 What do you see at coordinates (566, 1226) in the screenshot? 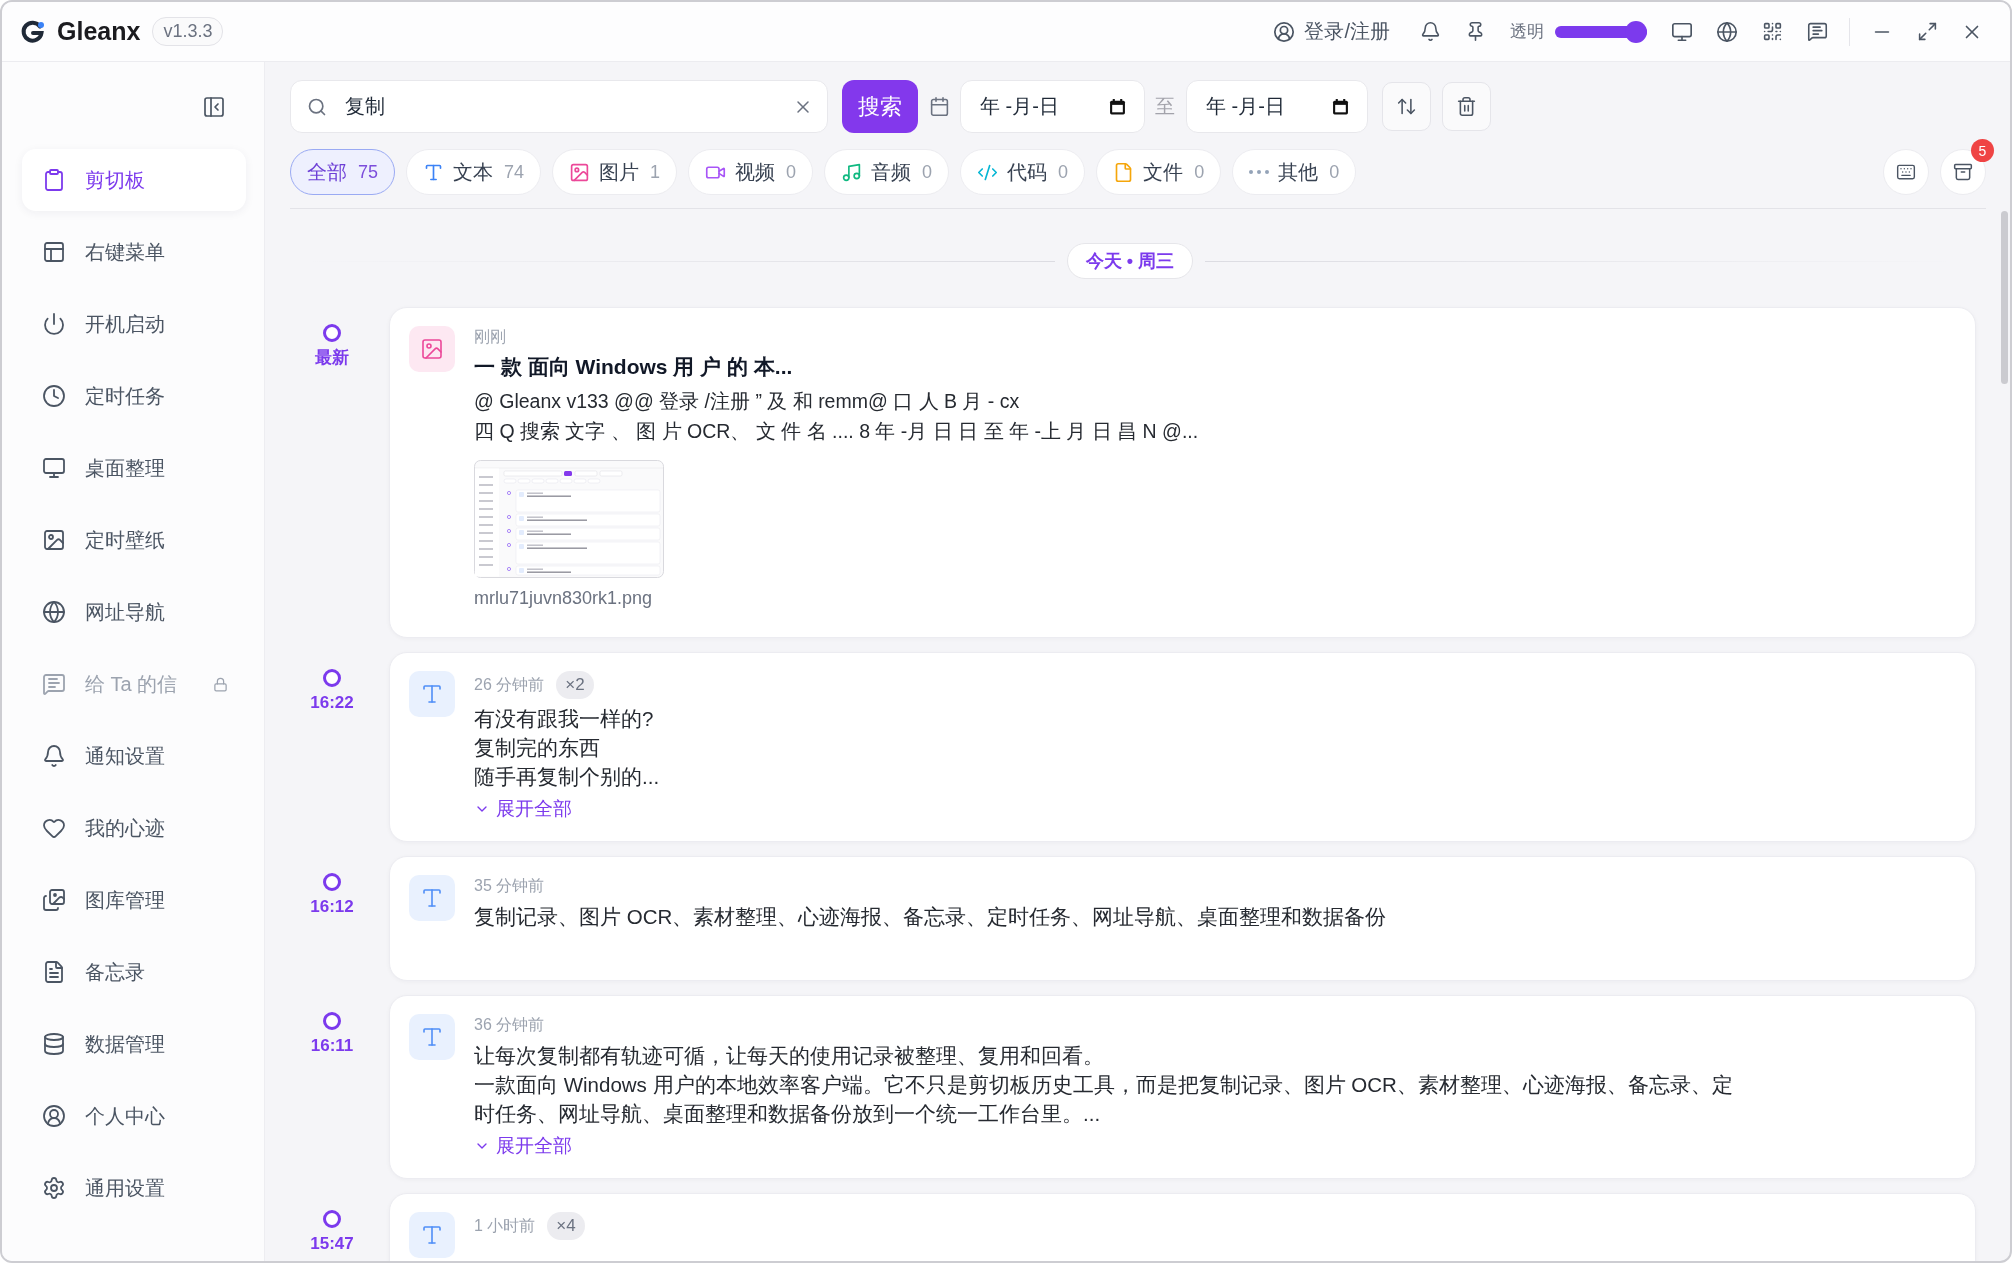
I see `repeat-count-badge: ×4` at bounding box center [566, 1226].